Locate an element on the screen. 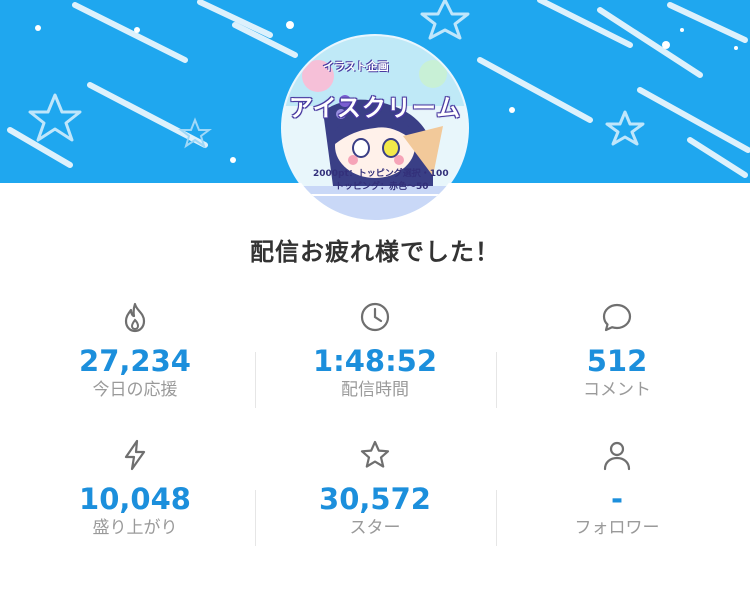 Image resolution: width=750 pixels, height=602 pixels. stat-excitement: 10,048 盛り上がり is located at coordinates (135, 488).